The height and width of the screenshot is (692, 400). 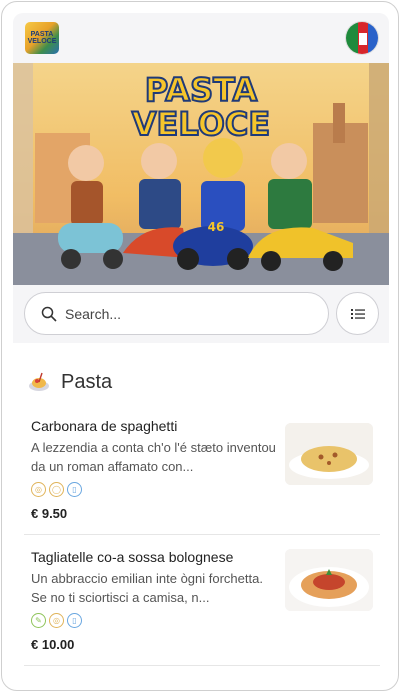 I want to click on list-icon, so click(x=357, y=313).